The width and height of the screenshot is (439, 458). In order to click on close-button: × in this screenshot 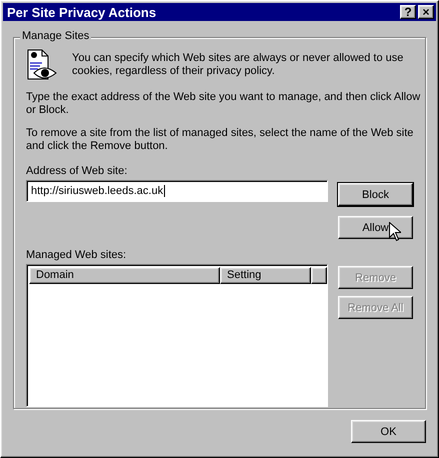, I will do `click(426, 12)`.